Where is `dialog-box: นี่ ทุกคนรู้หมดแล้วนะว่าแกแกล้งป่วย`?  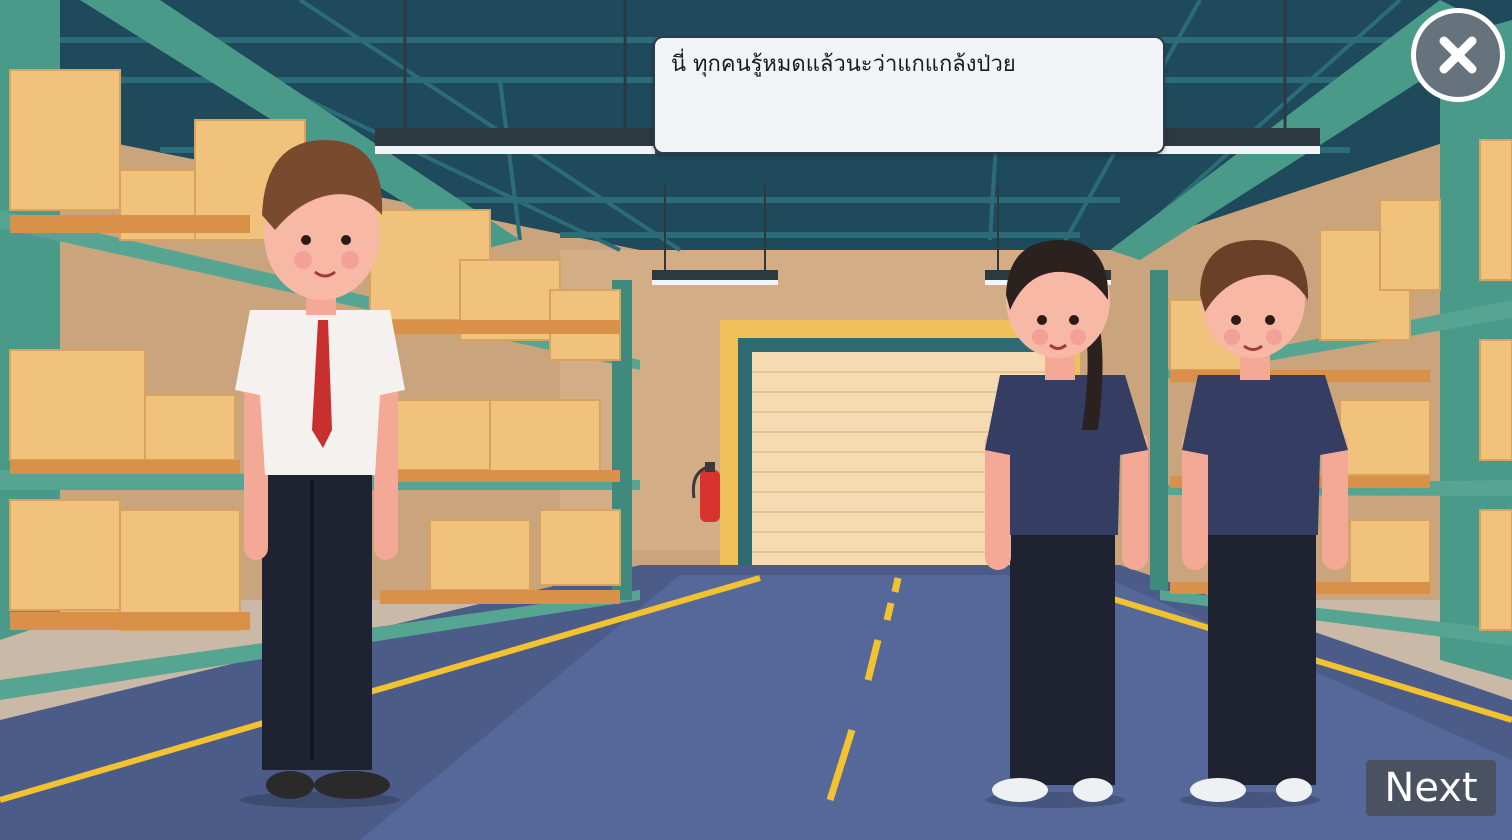 dialog-box: นี่ ทุกคนรู้หมดแล้วนะว่าแกแกล้งป่วย is located at coordinates (909, 95).